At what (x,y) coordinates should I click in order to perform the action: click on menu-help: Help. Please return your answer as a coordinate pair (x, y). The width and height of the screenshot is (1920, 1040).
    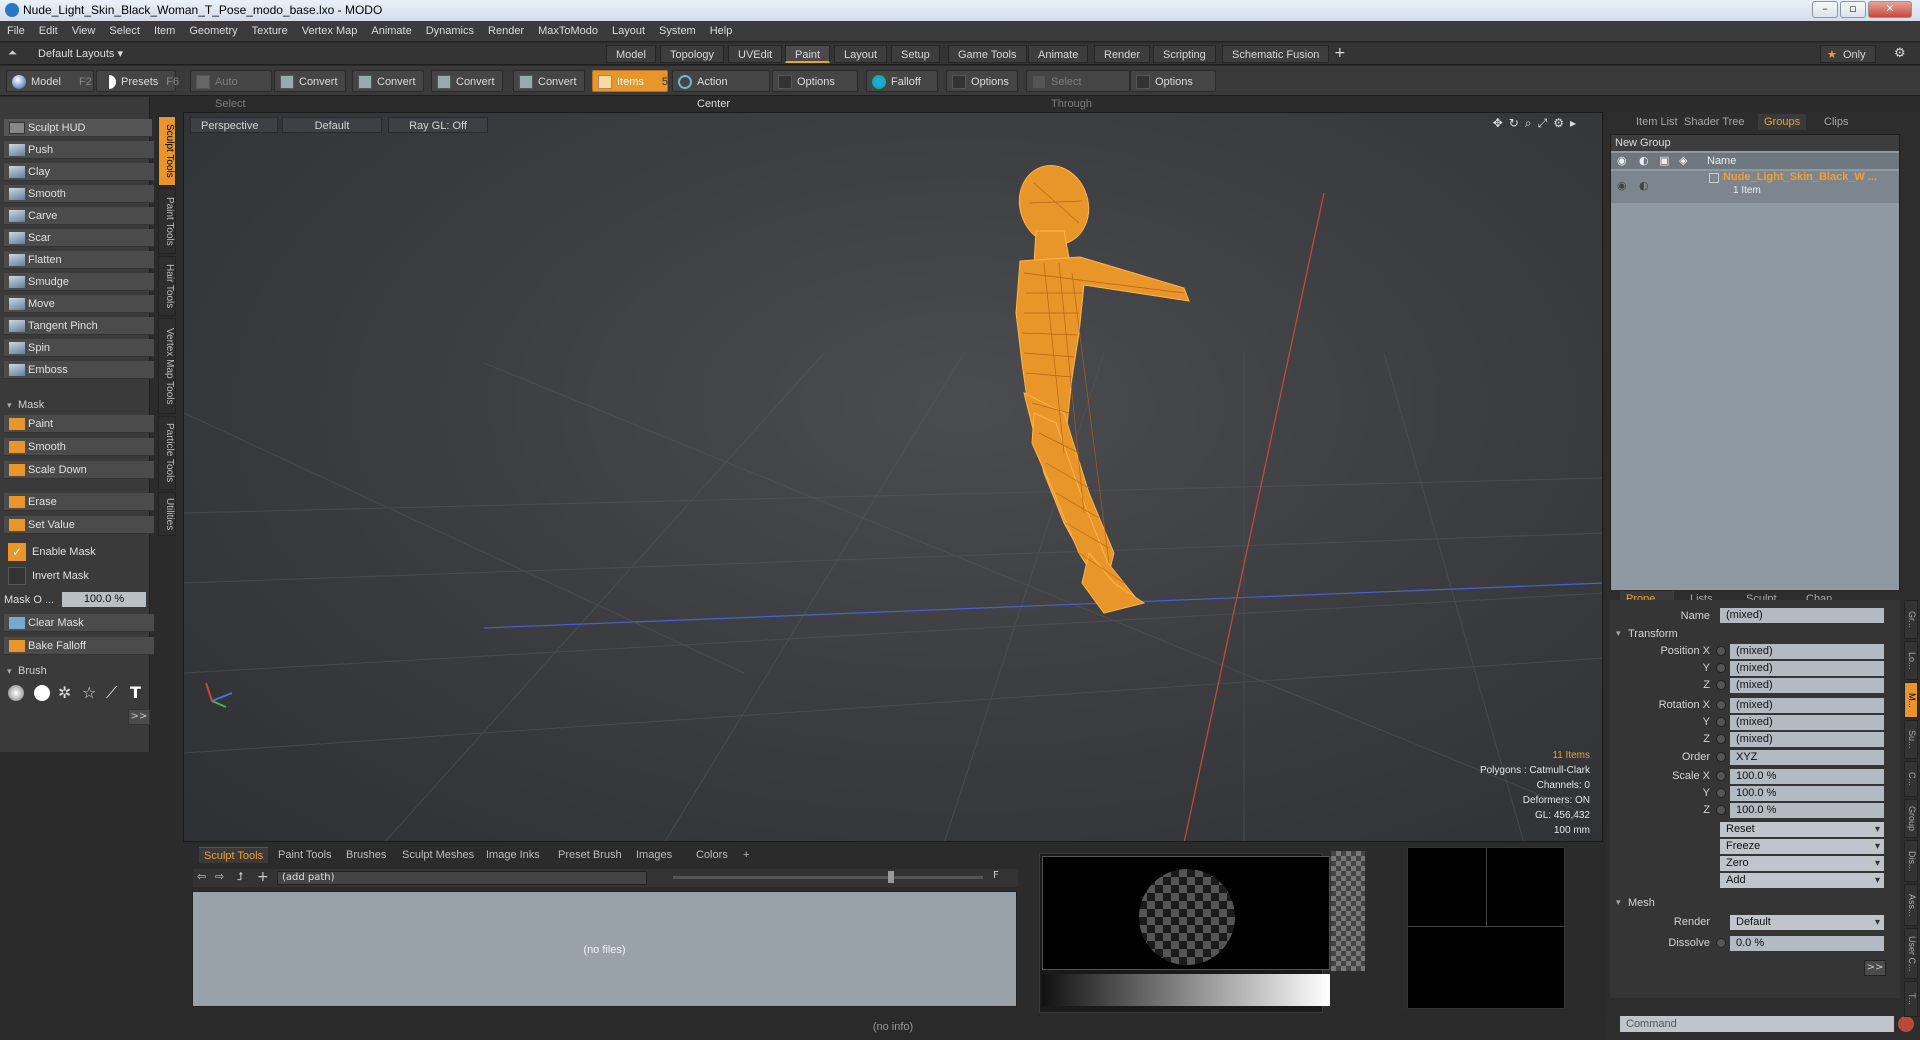
    Looking at the image, I should click on (721, 31).